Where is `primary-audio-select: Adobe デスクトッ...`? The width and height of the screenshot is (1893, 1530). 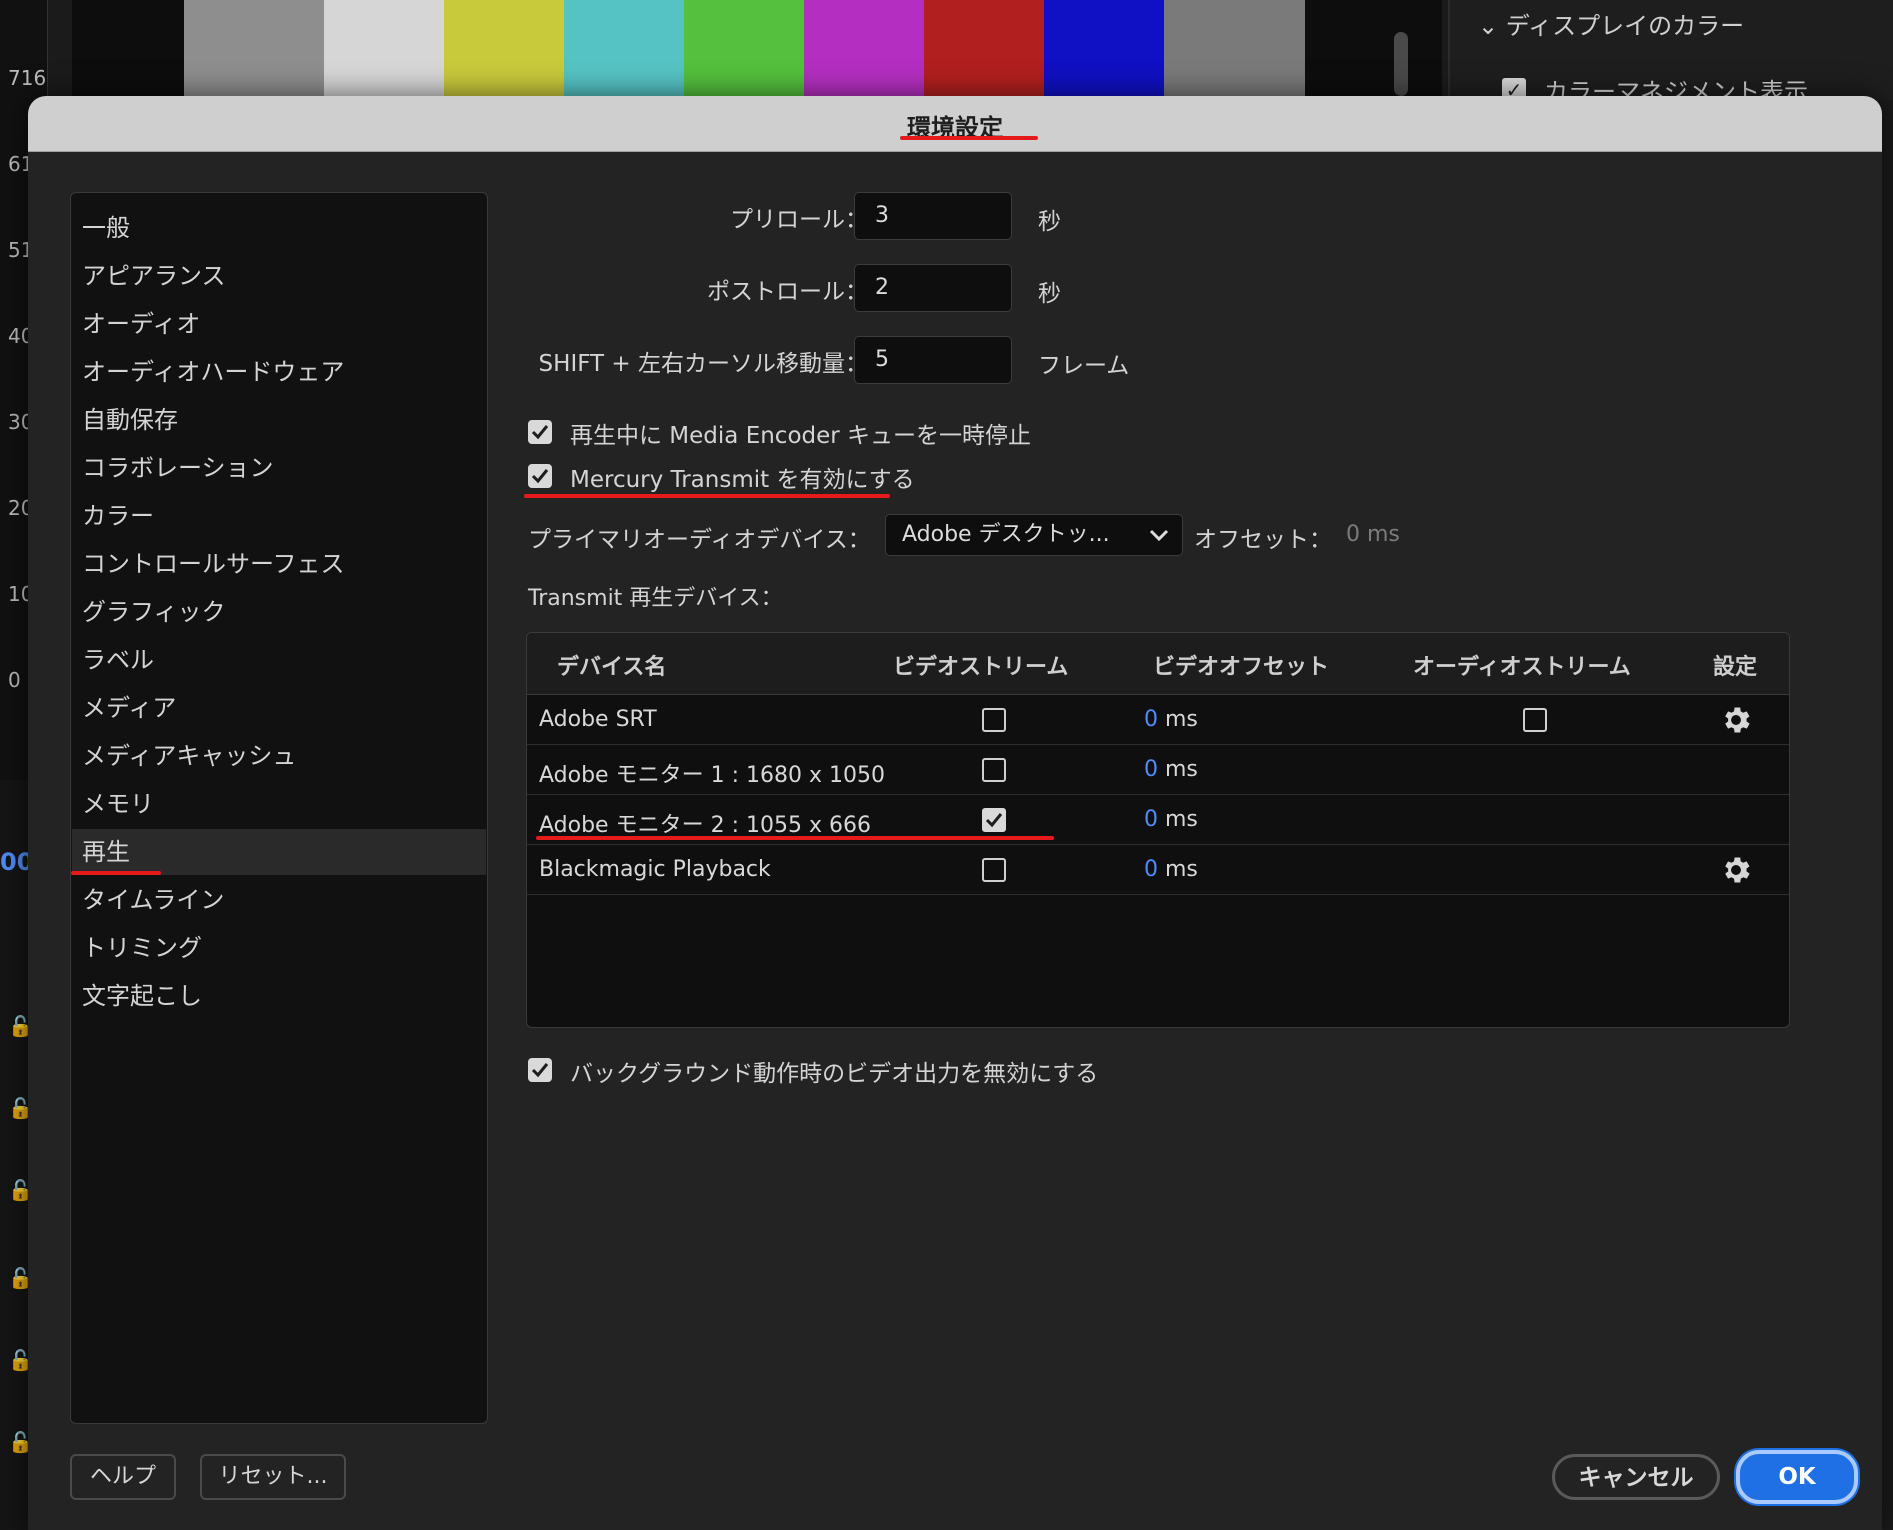 primary-audio-select: Adobe デスクトッ... is located at coordinates (1034, 535).